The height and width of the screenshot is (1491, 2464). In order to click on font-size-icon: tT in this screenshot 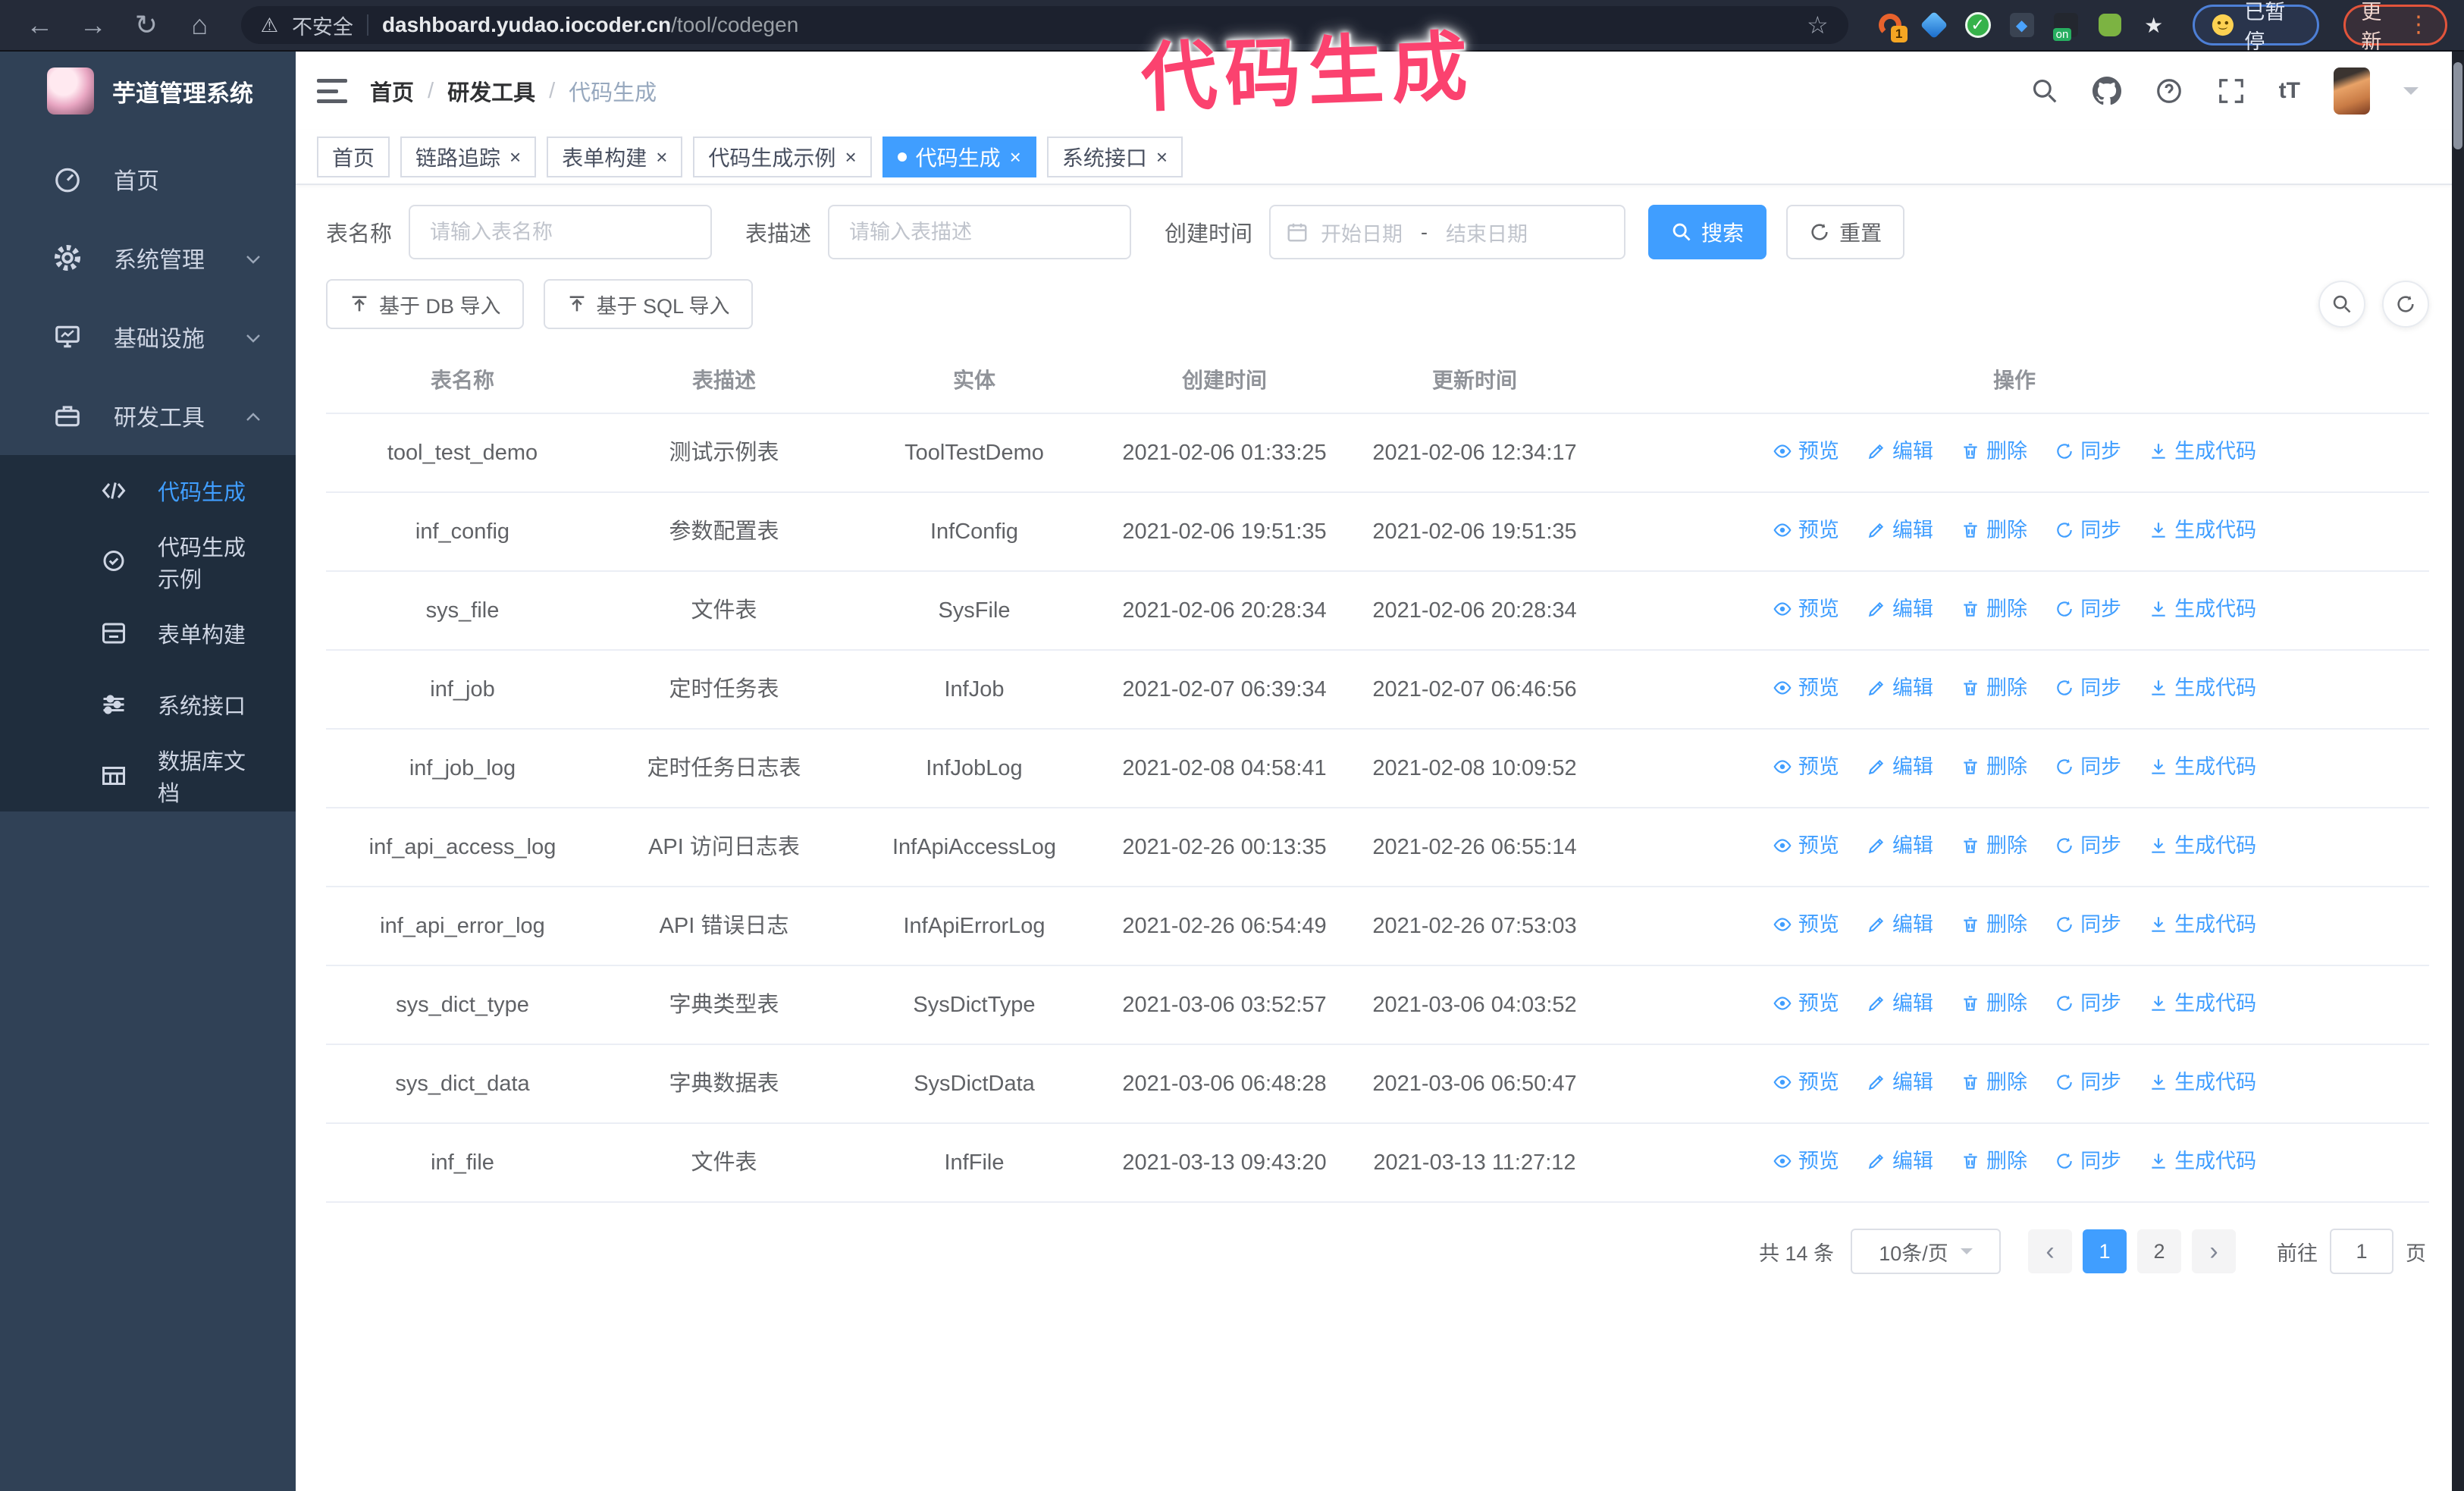, I will do `click(2290, 91)`.